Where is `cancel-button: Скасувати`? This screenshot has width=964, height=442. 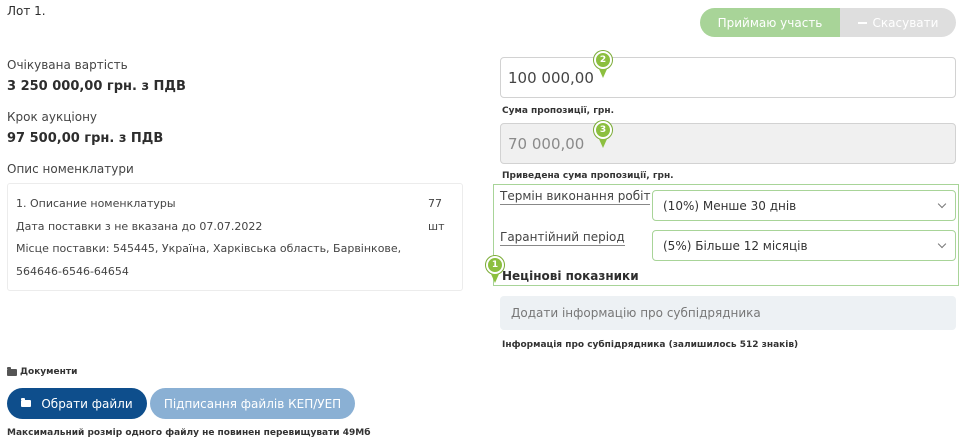
cancel-button: Скасувати is located at coordinates (898, 22).